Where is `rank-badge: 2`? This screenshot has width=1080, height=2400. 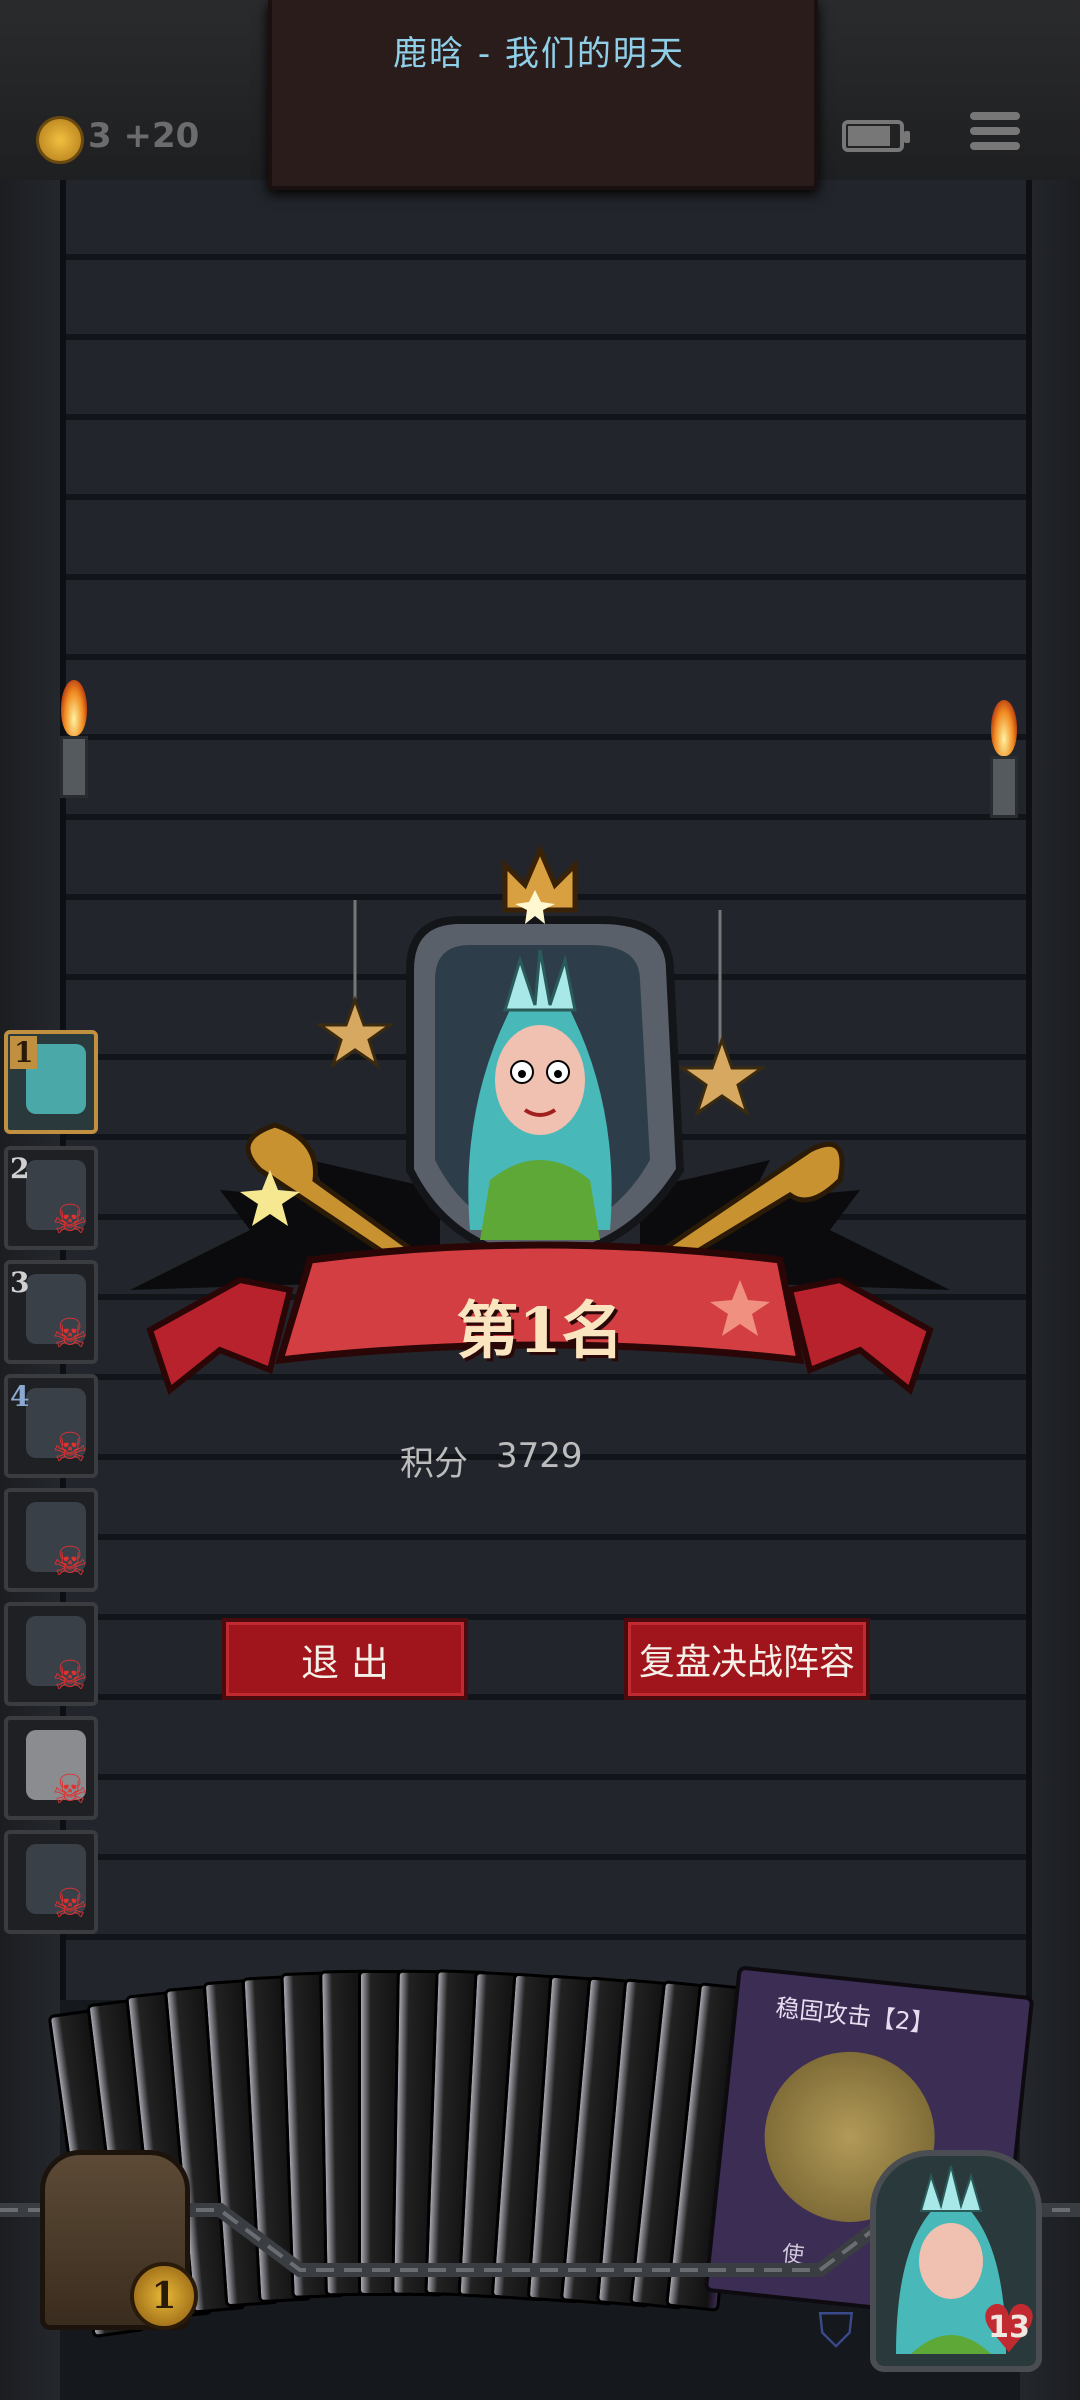
rank-badge: 2 is located at coordinates (20, 1168).